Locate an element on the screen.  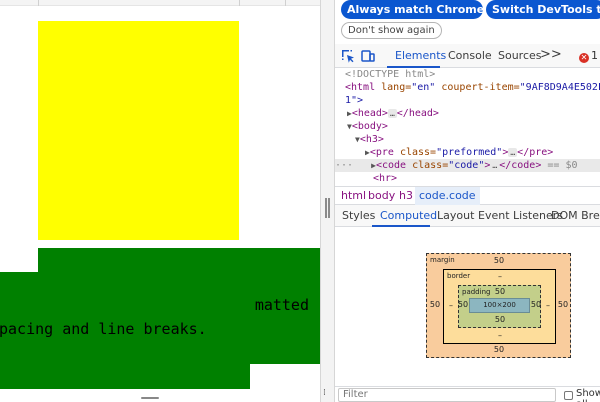
dom-node-head: ▶<head>… </head> is located at coordinates (473, 113).